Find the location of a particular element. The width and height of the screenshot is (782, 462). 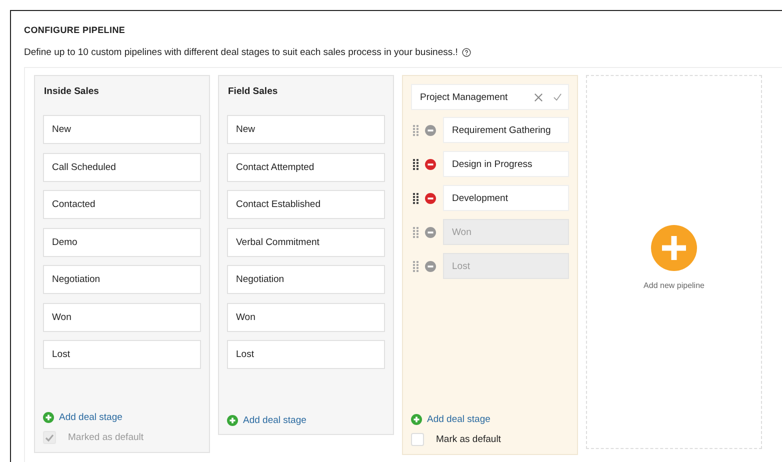

default-label: Mark as default is located at coordinates (468, 439).